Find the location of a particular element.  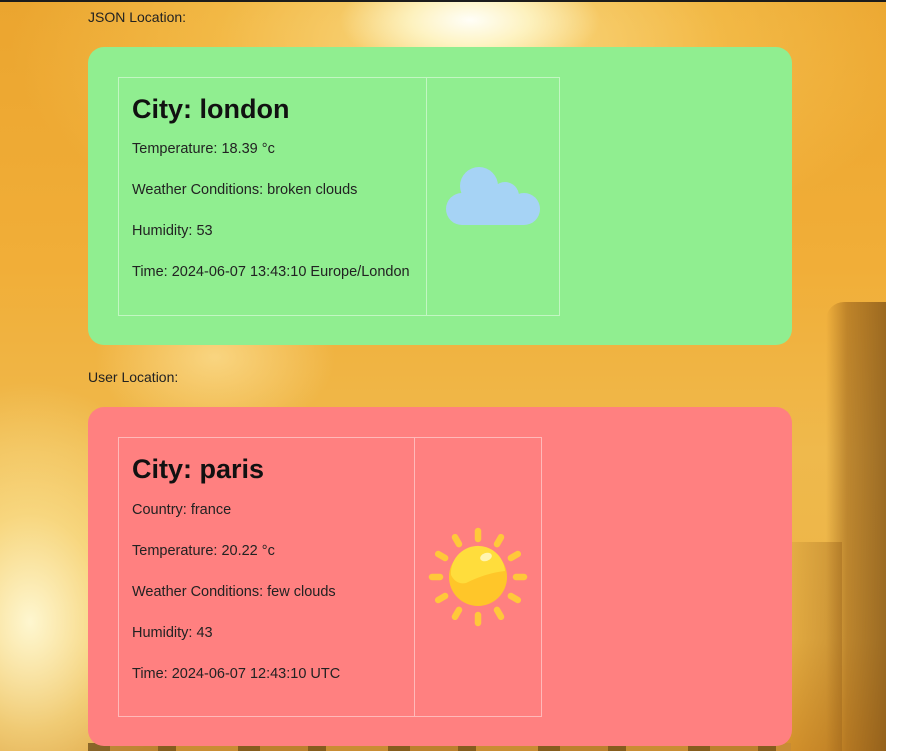

sun-icon is located at coordinates (478, 577).